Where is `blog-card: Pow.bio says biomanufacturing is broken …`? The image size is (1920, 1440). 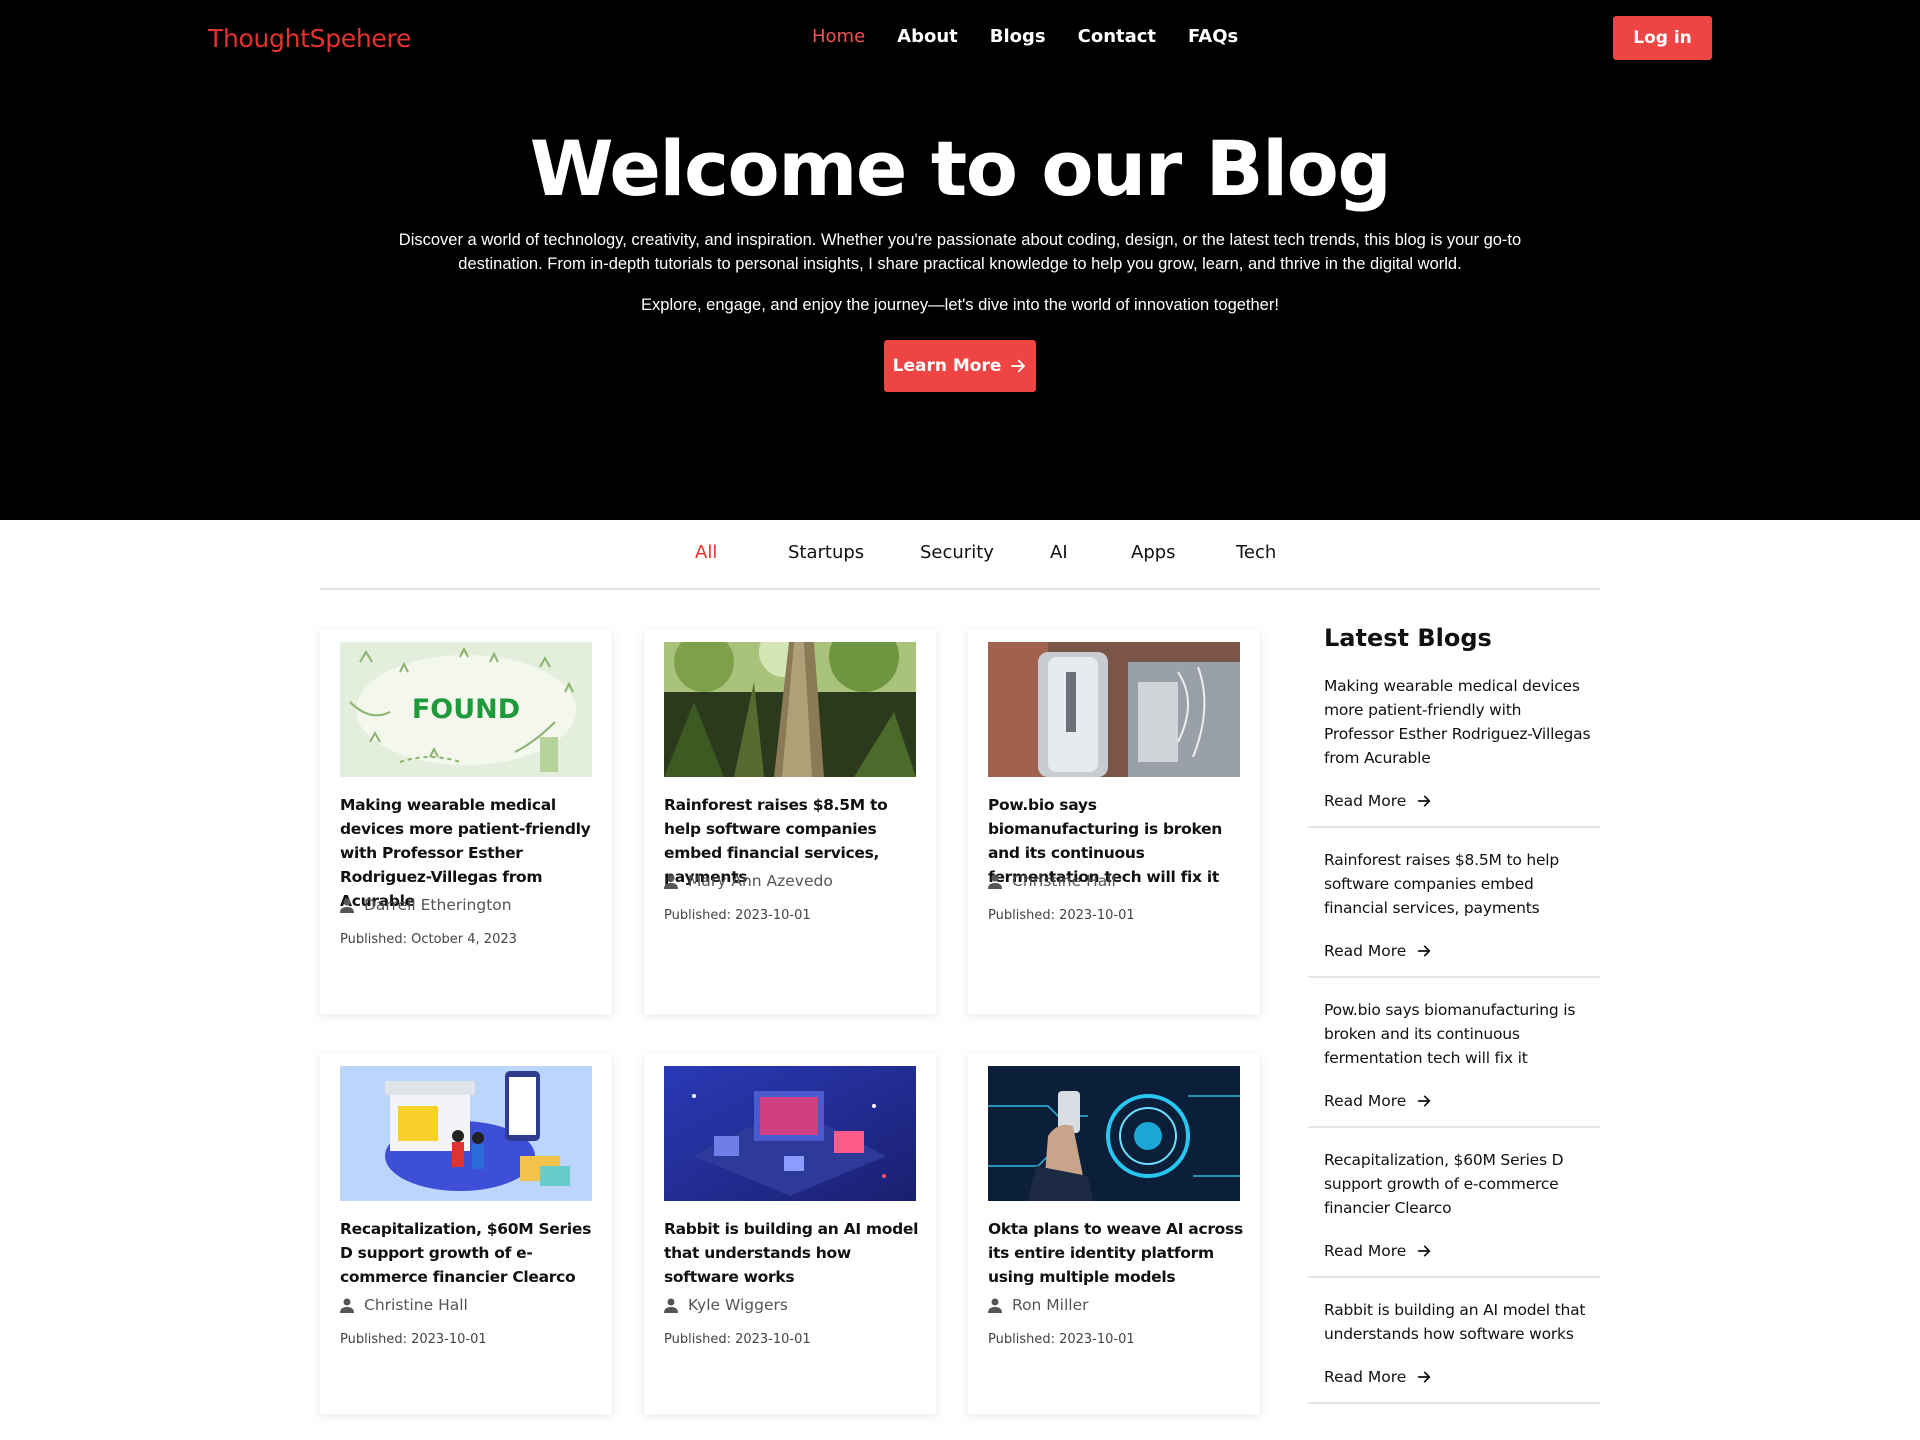
blog-card: Pow.bio says biomanufacturing is broken … is located at coordinates (1114, 822).